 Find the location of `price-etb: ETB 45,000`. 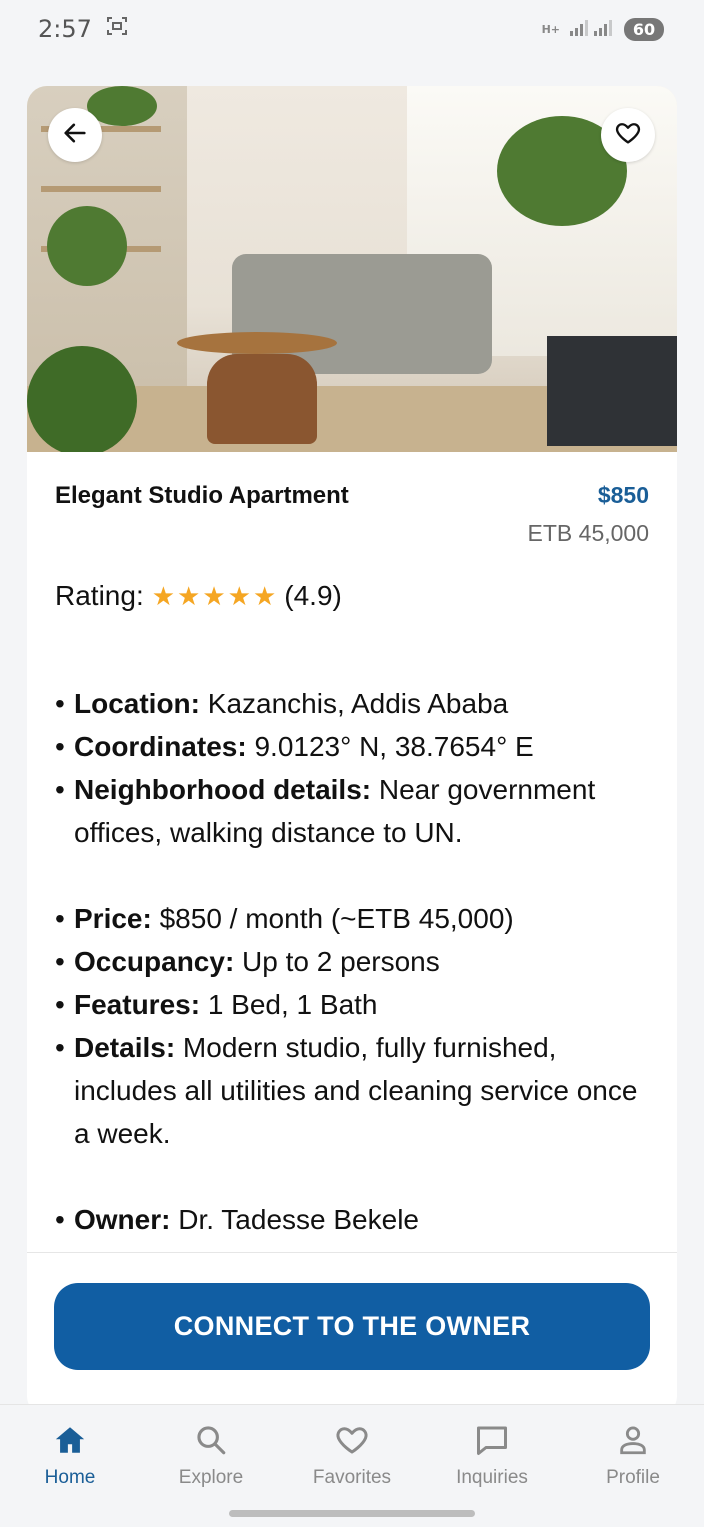

price-etb: ETB 45,000 is located at coordinates (588, 533).